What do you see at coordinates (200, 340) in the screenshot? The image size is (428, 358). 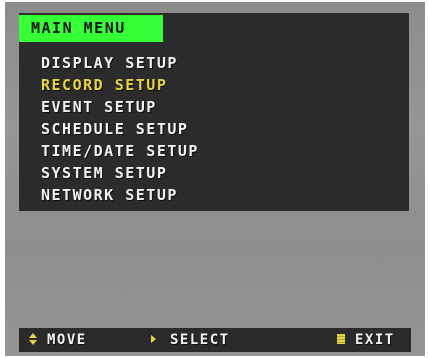 I see `select-label: SELECT` at bounding box center [200, 340].